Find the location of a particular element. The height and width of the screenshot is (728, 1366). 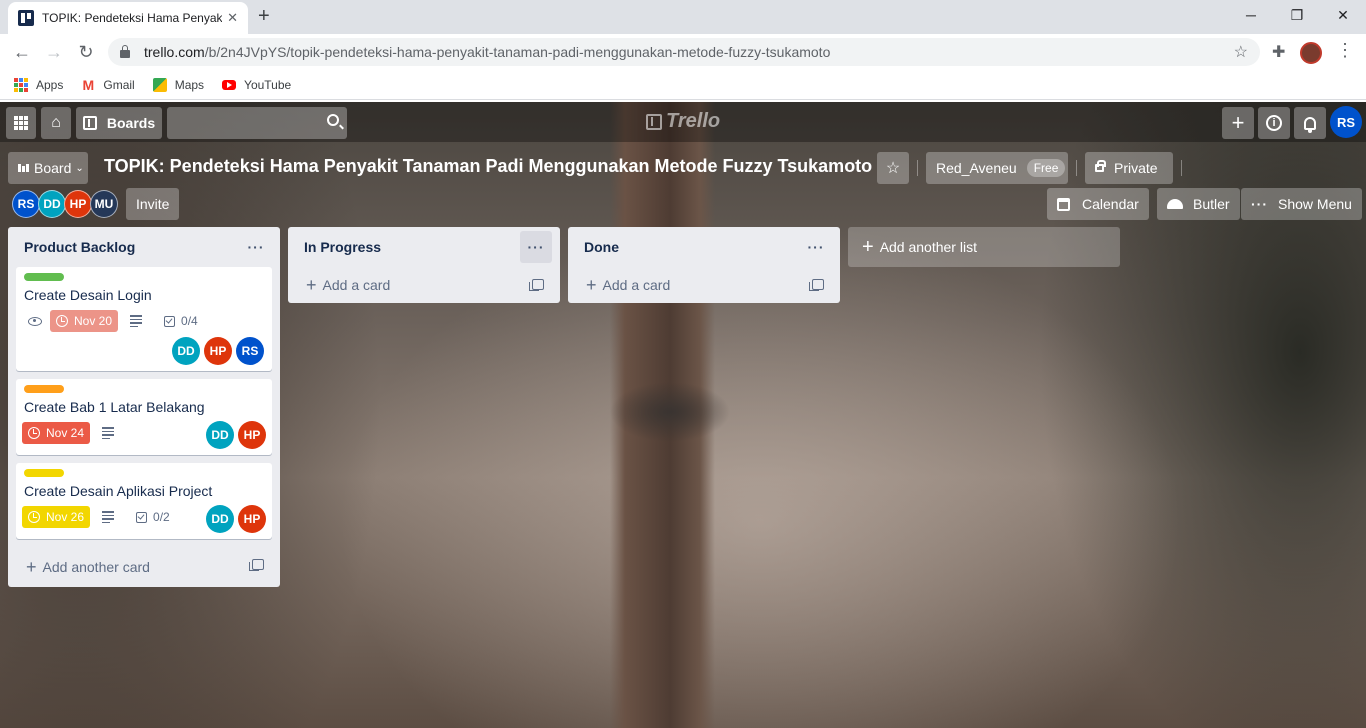

board-switcher-button: Board ⌄ is located at coordinates (48, 168).